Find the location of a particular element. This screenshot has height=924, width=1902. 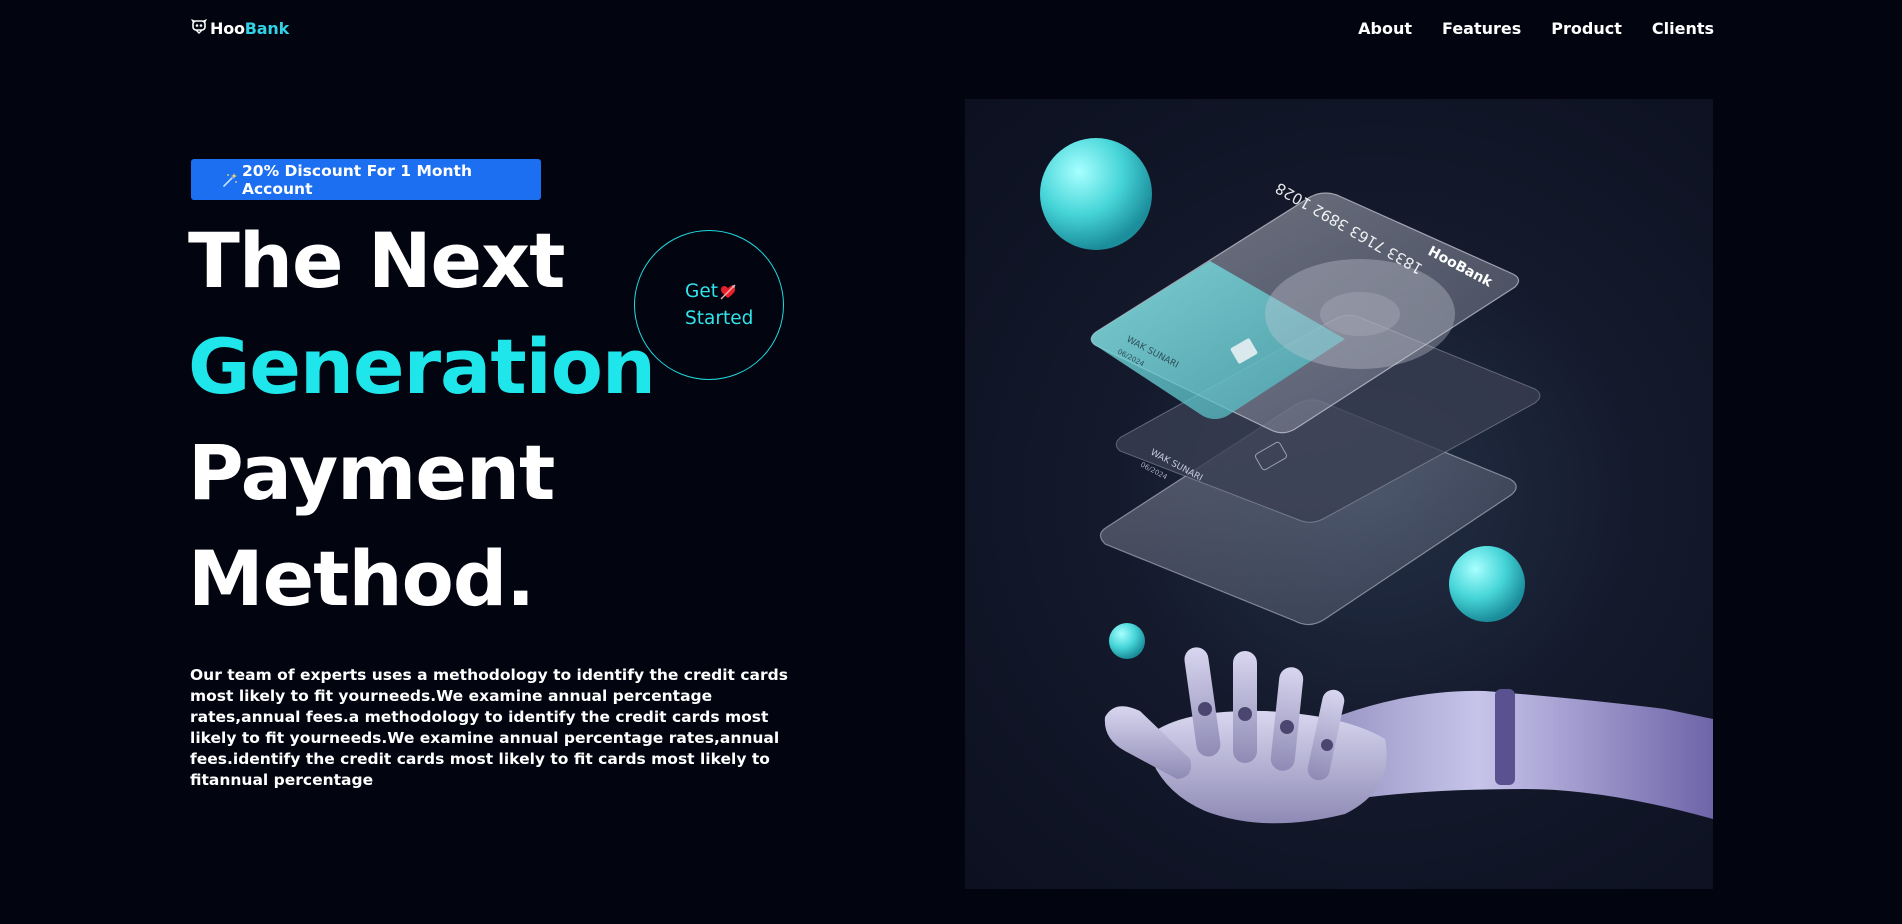

hero-headline: The Next Generation Payment Method. is located at coordinates (422, 420).